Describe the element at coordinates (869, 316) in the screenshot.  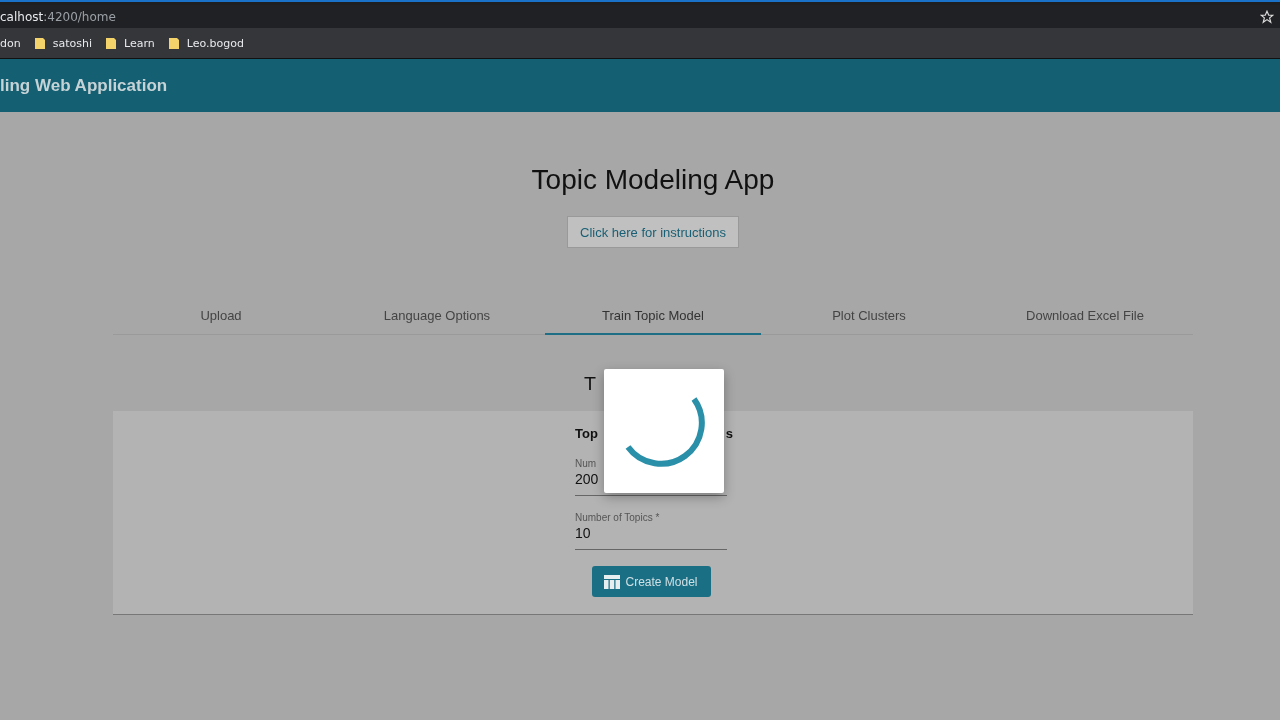
I see `tab: Plot Clusters` at that location.